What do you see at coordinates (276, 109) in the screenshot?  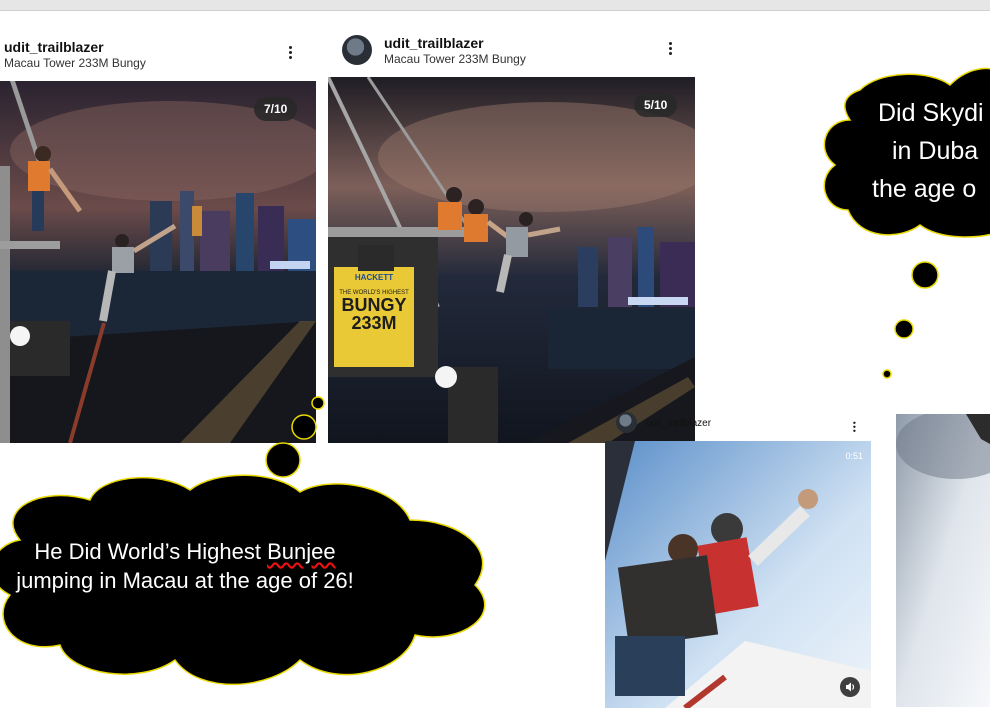 I see `post-1-image-counter: 7/10` at bounding box center [276, 109].